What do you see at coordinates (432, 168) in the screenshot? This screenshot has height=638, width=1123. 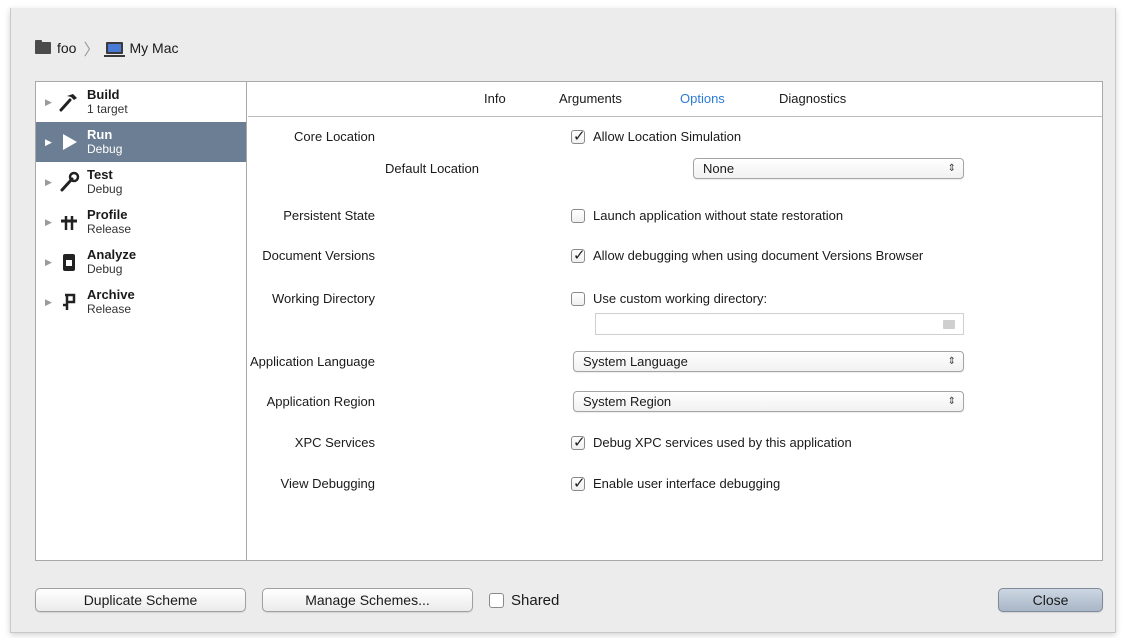 I see `default-location-label: Default Location` at bounding box center [432, 168].